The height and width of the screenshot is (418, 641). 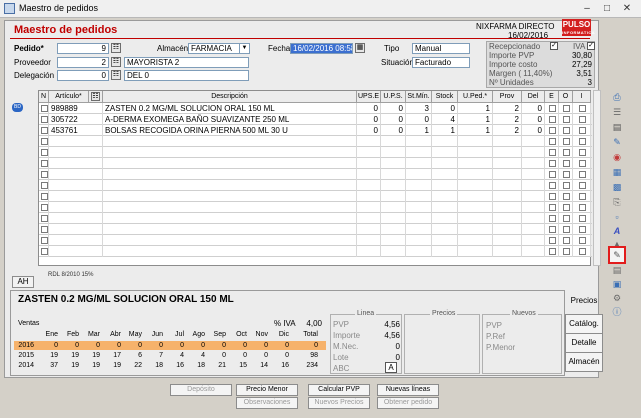 What do you see at coordinates (230, 108) in the screenshot?
I see `cell-descripcion: ZASTEN 0.2 MG/ML SOLUCION ORAL 150 ML` at bounding box center [230, 108].